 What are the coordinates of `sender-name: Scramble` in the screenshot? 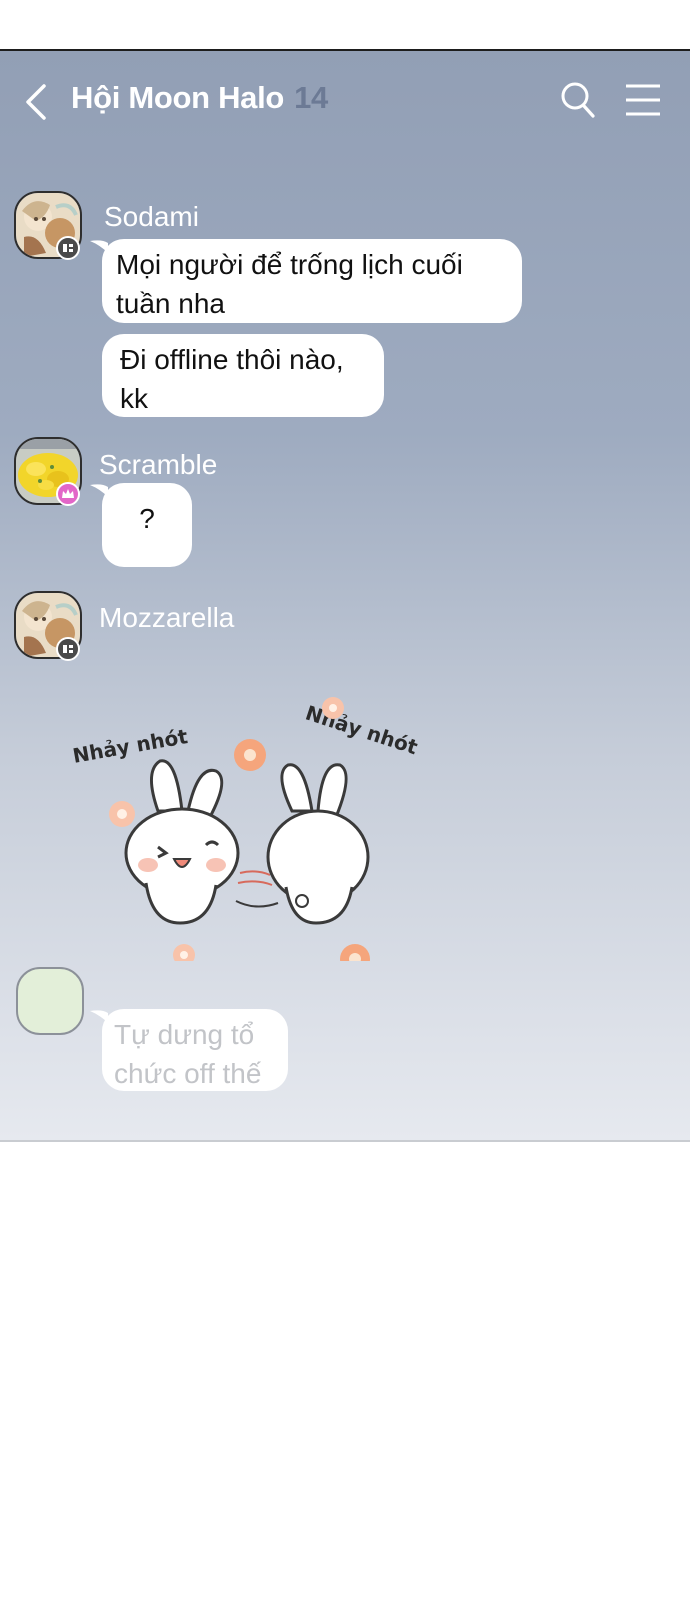 It's located at (158, 464).